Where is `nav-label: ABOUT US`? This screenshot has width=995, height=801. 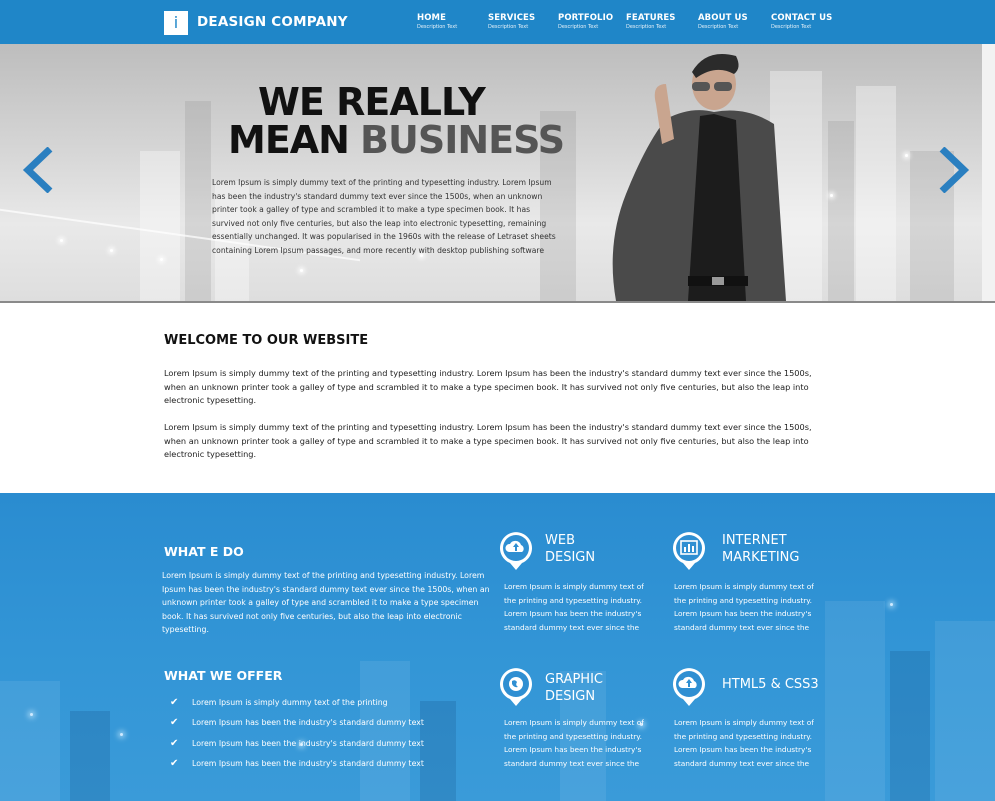
nav-label: ABOUT US is located at coordinates (723, 18).